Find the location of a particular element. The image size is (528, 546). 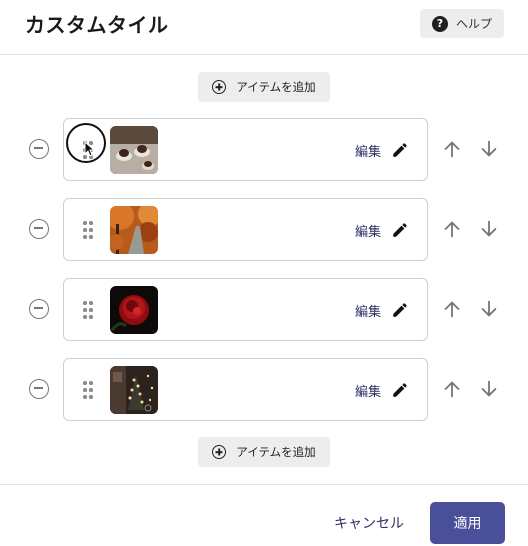

apply-button: 適用 is located at coordinates (467, 523).